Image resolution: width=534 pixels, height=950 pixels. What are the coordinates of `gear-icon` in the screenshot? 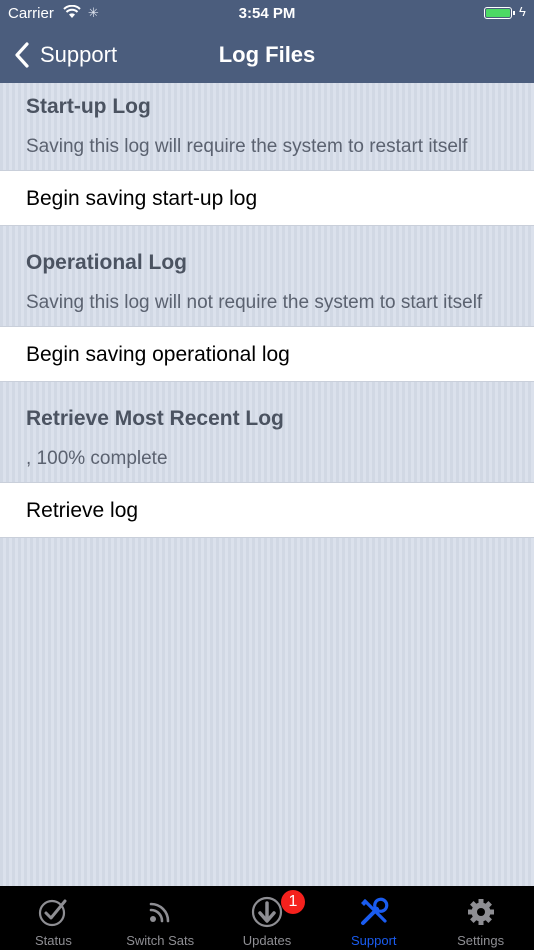 It's located at (480, 912).